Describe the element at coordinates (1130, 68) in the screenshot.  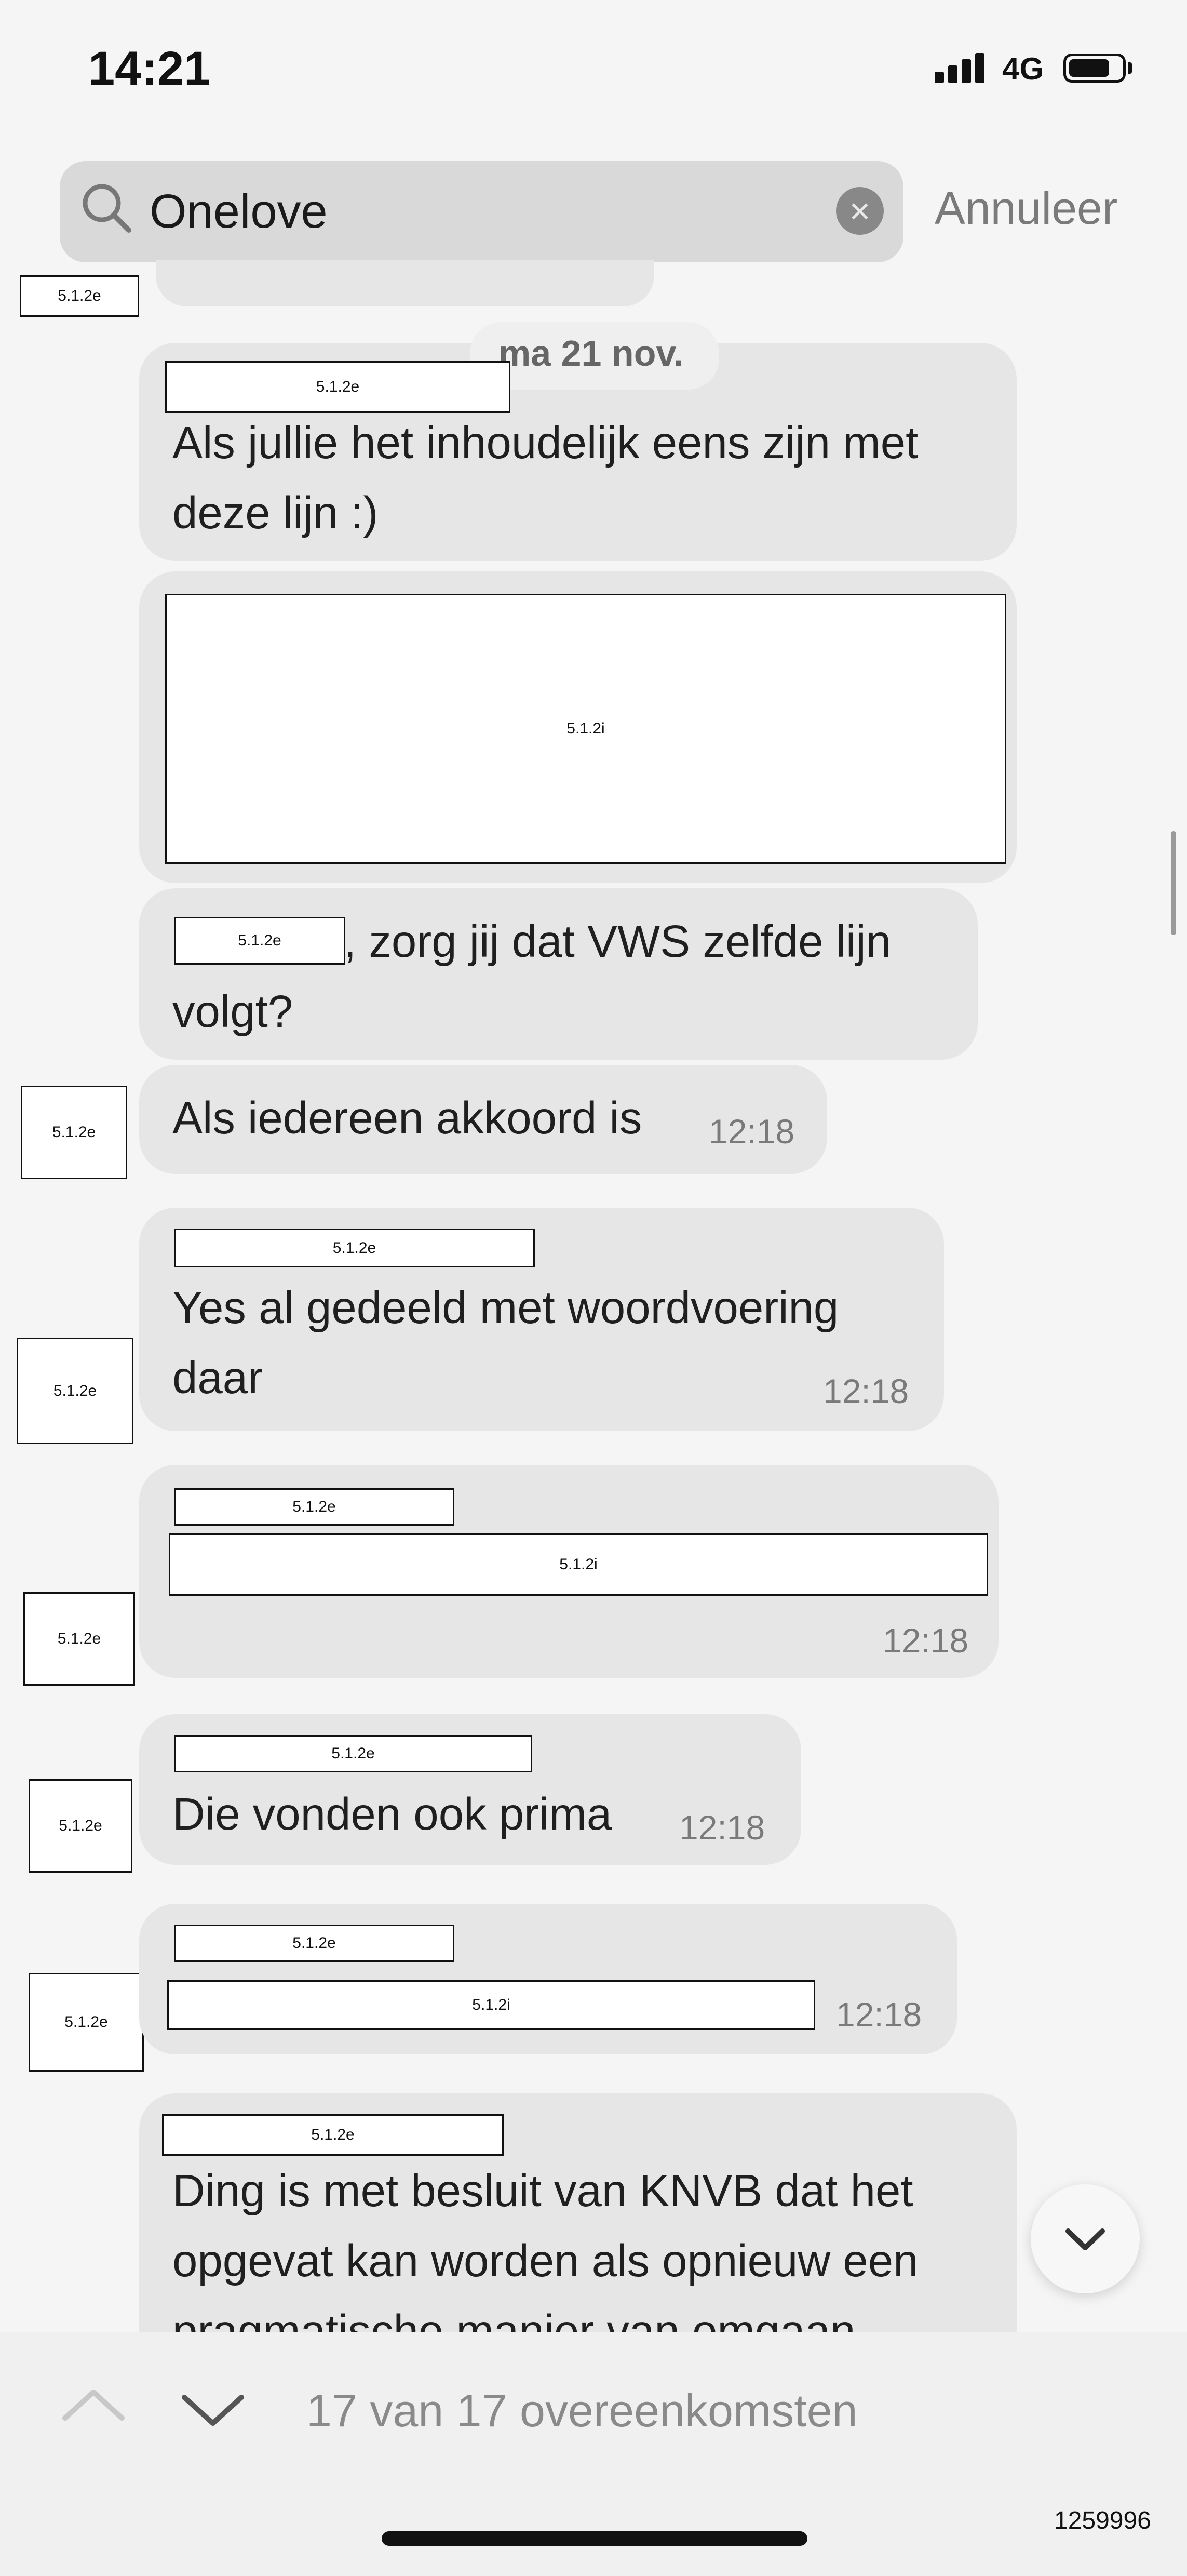
I see `battery-tip` at that location.